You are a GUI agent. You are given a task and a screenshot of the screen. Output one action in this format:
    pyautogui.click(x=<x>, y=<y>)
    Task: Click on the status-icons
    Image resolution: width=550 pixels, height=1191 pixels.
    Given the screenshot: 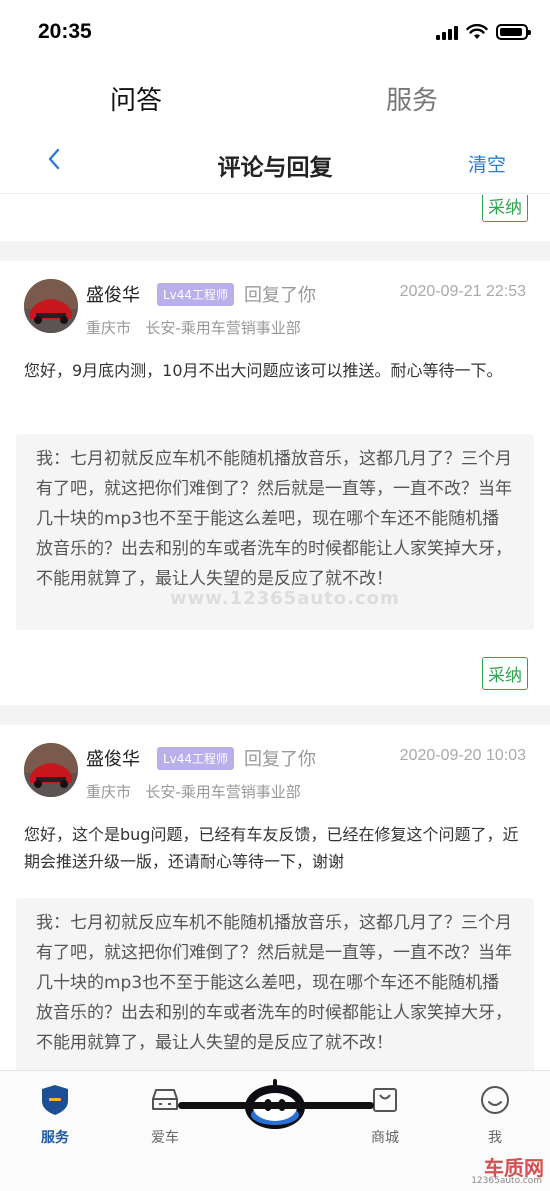 What is the action you would take?
    pyautogui.click(x=483, y=32)
    